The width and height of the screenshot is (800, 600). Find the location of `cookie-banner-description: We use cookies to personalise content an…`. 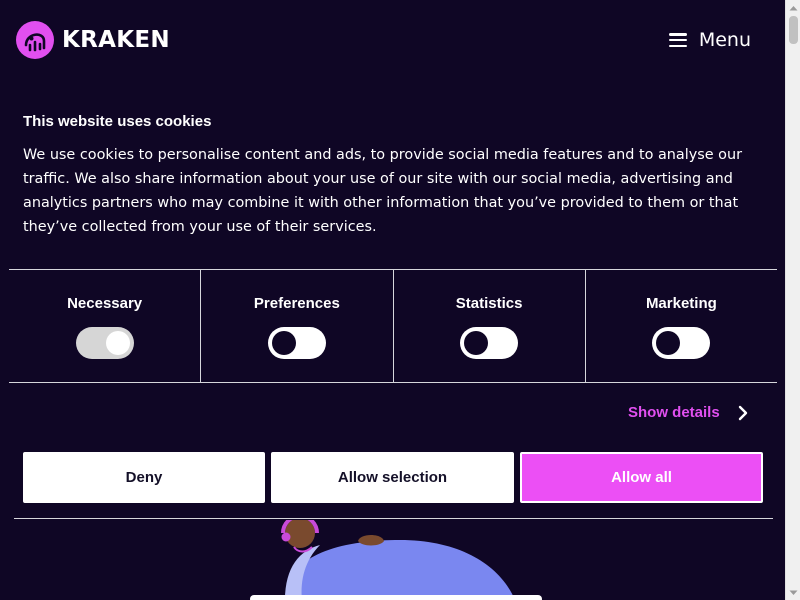

cookie-banner-description: We use cookies to personalise content an… is located at coordinates (383, 191).